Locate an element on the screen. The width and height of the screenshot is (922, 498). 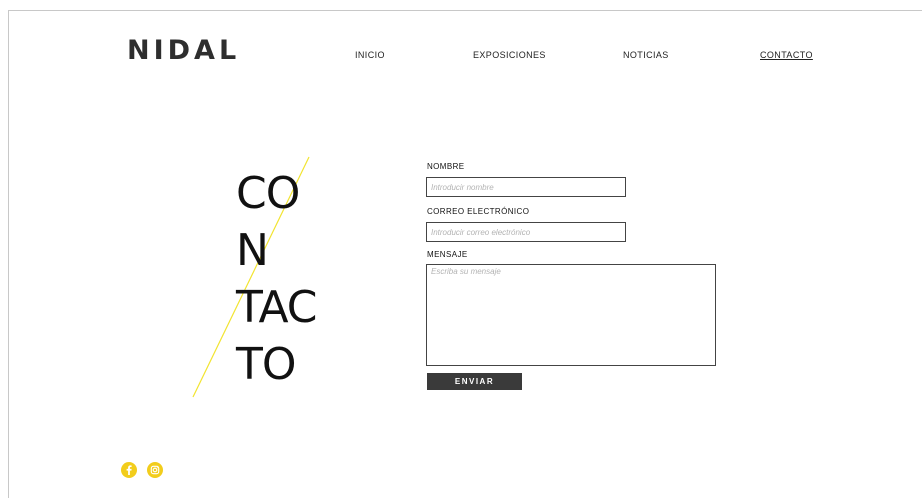
name-input is located at coordinates (526, 187).